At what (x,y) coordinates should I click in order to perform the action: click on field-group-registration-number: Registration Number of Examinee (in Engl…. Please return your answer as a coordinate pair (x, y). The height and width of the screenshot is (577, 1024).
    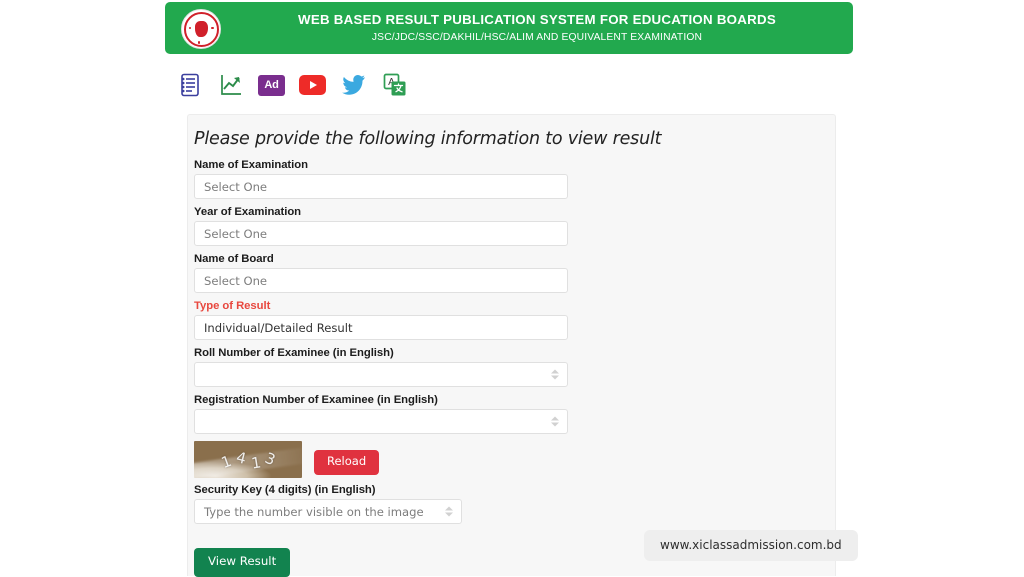
    Looking at the image, I should click on (511, 414).